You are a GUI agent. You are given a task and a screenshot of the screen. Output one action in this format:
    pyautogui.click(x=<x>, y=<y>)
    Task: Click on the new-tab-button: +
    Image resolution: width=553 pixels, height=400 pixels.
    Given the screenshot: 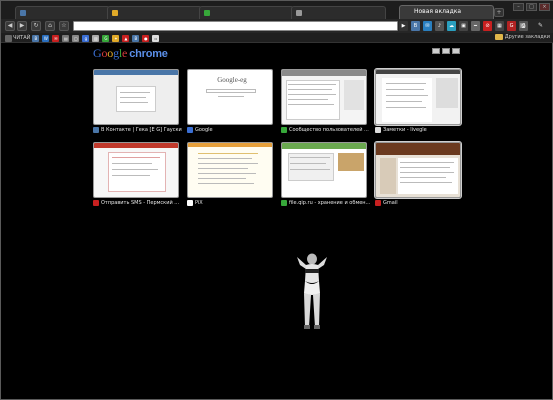 What is the action you would take?
    pyautogui.click(x=499, y=12)
    